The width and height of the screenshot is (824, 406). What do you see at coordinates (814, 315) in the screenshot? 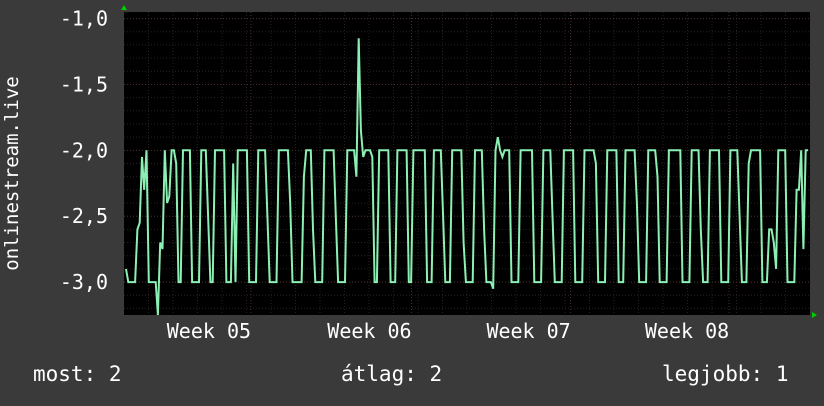
I see `x-axis-arrow` at bounding box center [814, 315].